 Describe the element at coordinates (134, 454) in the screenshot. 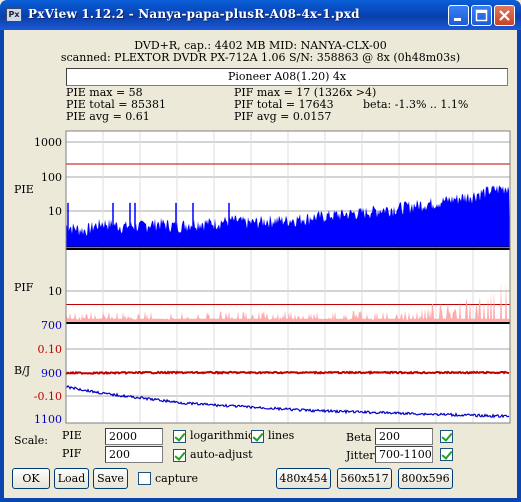

I see `pif-scale-input: 200` at that location.